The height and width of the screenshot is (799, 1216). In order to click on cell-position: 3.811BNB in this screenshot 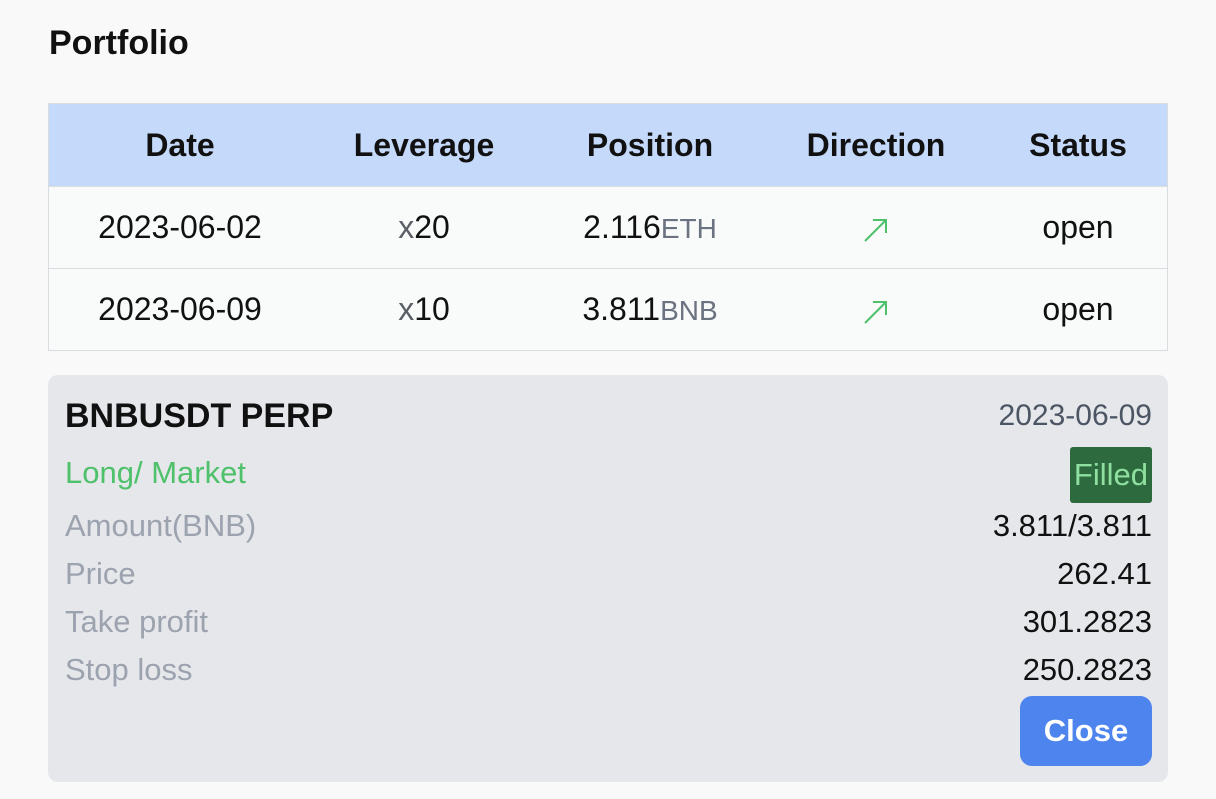, I will do `click(650, 309)`.